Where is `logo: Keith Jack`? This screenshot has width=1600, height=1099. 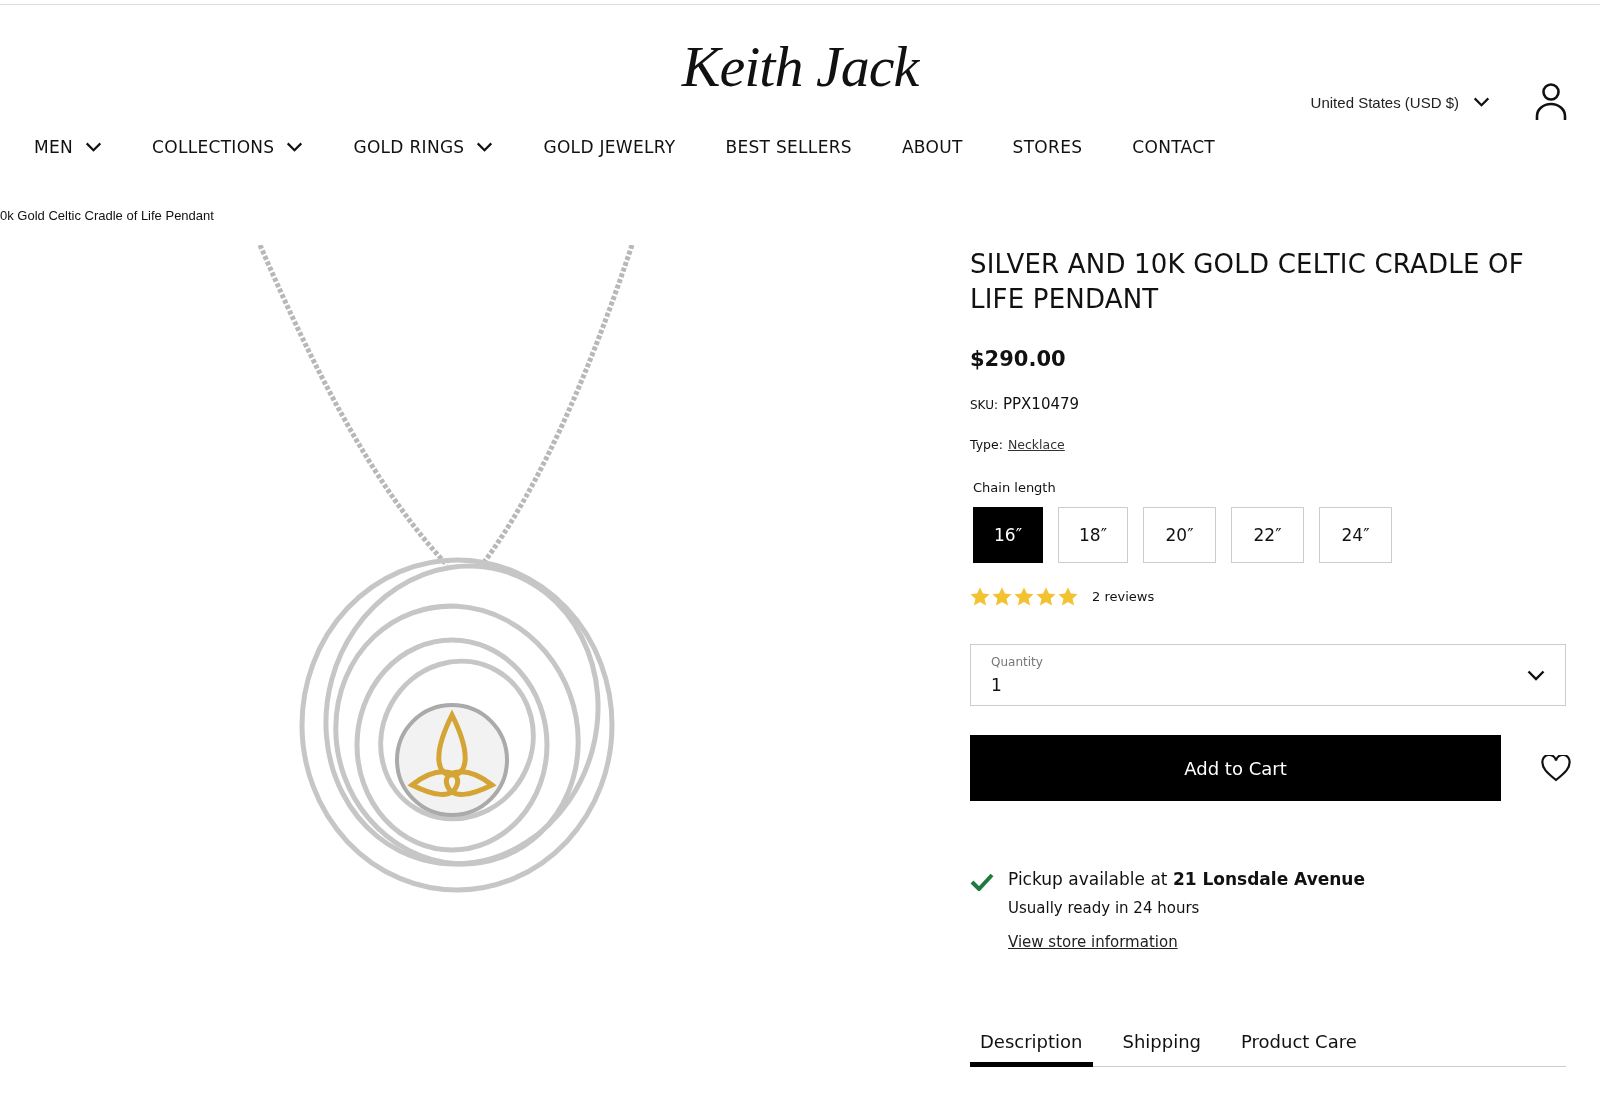 logo: Keith Jack is located at coordinates (800, 64).